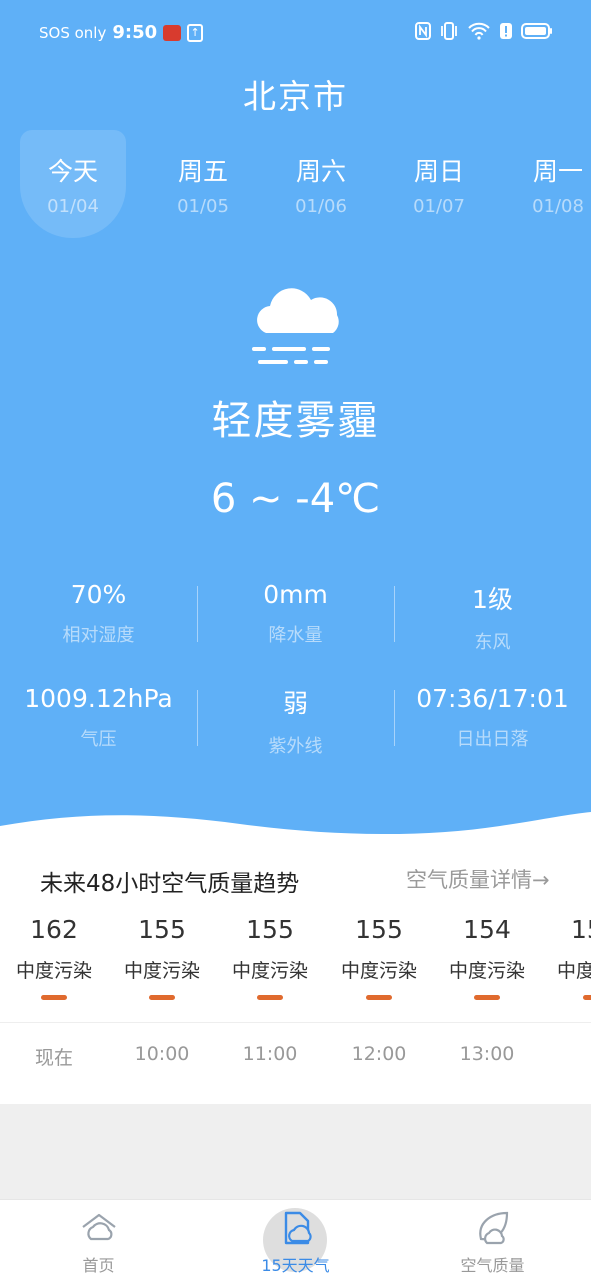 This screenshot has height=1280, width=591. Describe the element at coordinates (162, 1054) in the screenshot. I see `hour-time: 10:00` at that location.